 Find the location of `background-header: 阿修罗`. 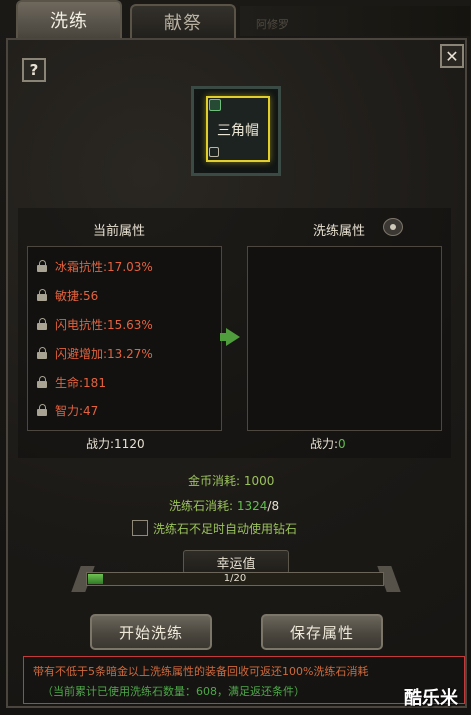

background-header: 阿修罗 is located at coordinates (355, 21).